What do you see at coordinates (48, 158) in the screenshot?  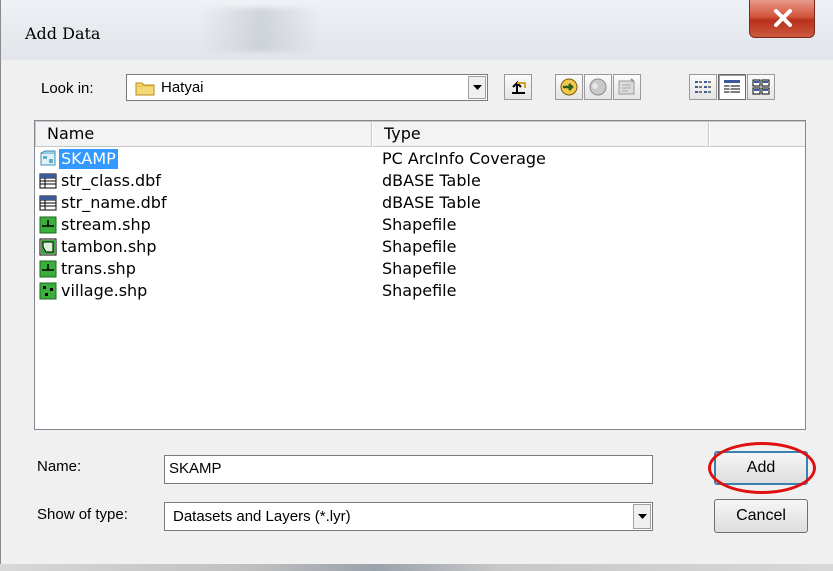 I see `coverage-icon` at bounding box center [48, 158].